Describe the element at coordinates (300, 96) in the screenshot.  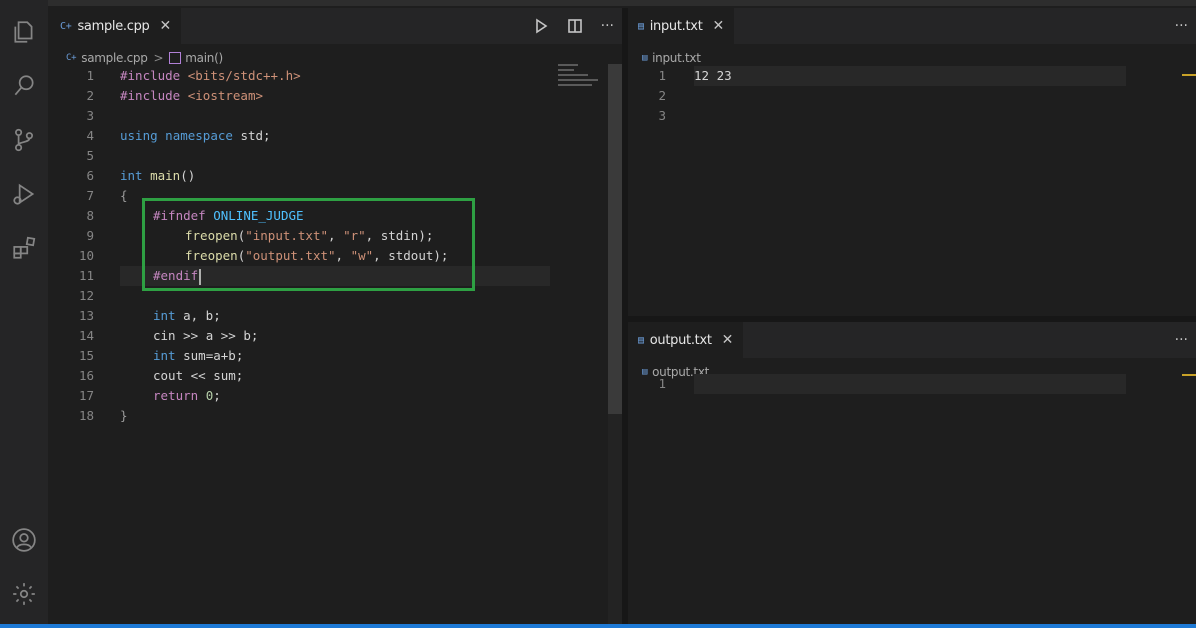
I see `code-line: 2 #include <iostream>` at that location.